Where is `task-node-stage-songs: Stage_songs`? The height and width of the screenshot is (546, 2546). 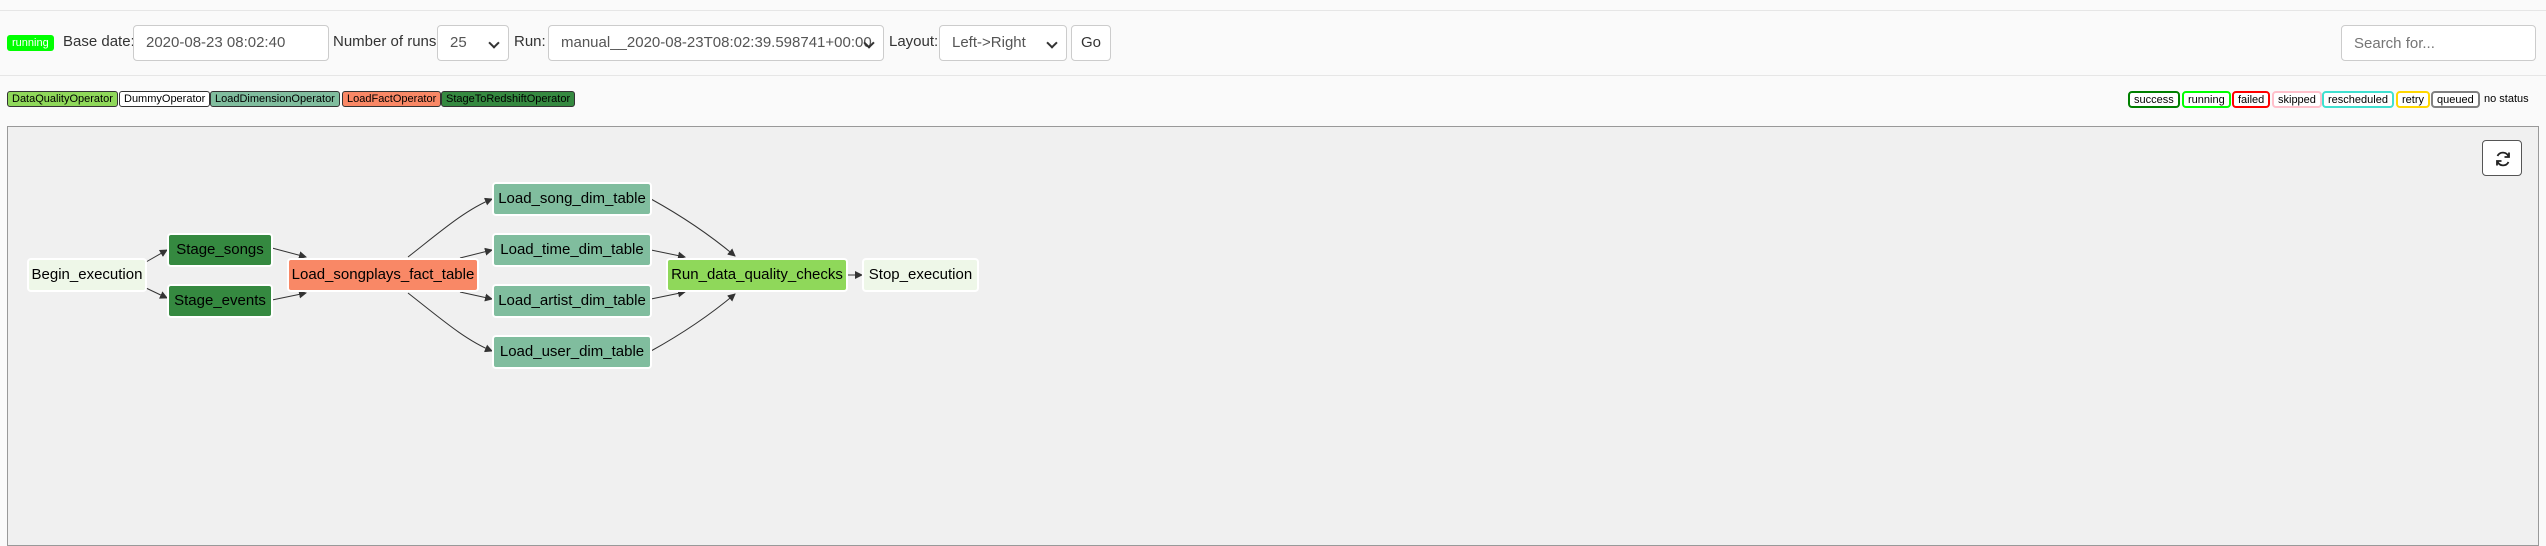
task-node-stage-songs: Stage_songs is located at coordinates (220, 250).